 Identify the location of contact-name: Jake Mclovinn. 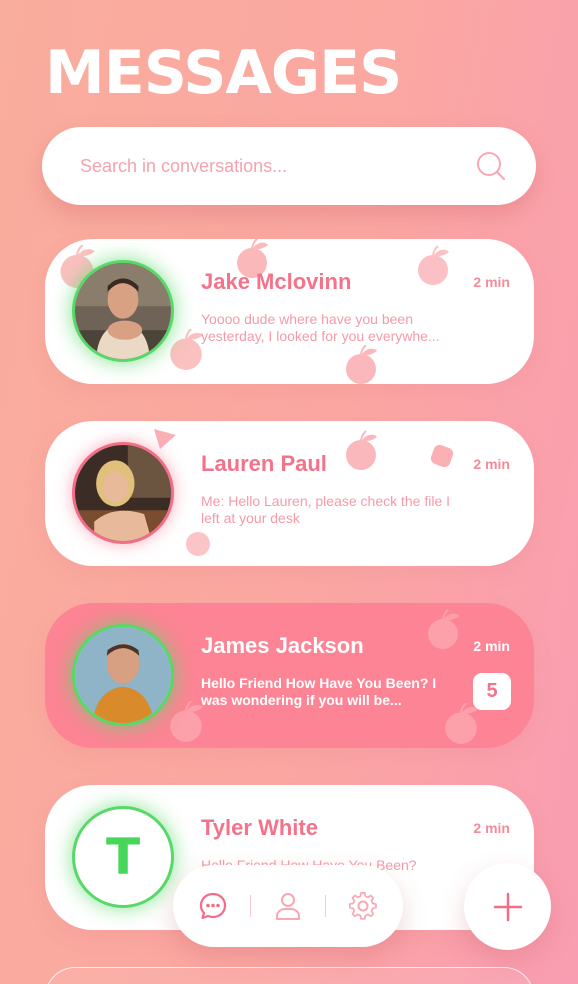
(276, 281).